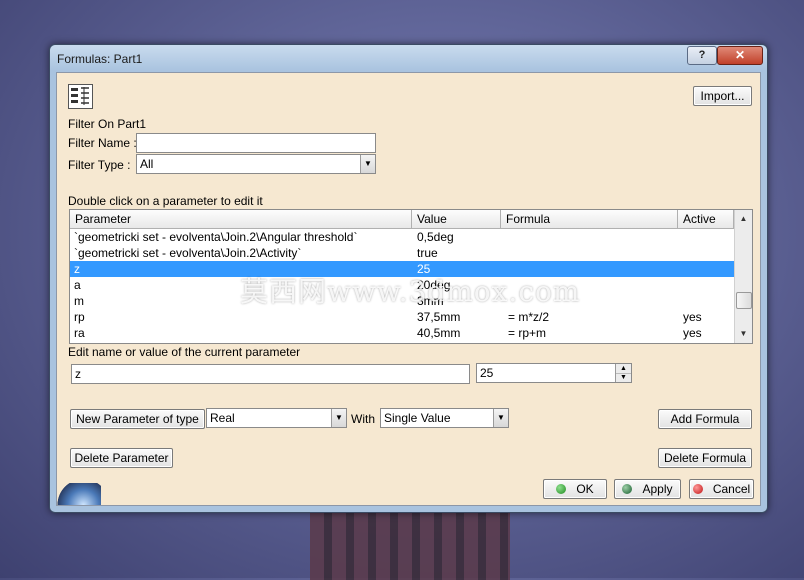 The image size is (804, 580). Describe the element at coordinates (77, 285) in the screenshot. I see `cell-parameter: a` at that location.